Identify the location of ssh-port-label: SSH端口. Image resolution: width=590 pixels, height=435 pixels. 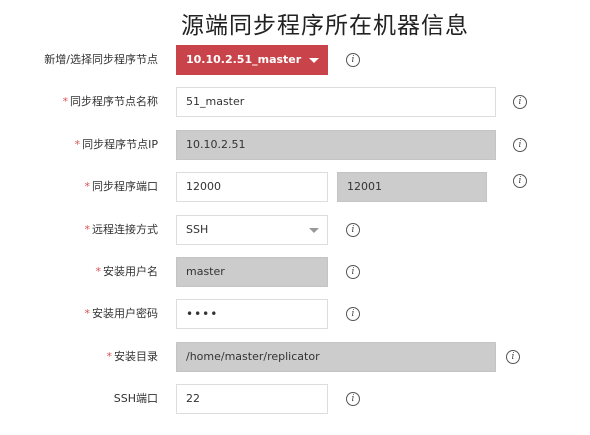
(135, 398).